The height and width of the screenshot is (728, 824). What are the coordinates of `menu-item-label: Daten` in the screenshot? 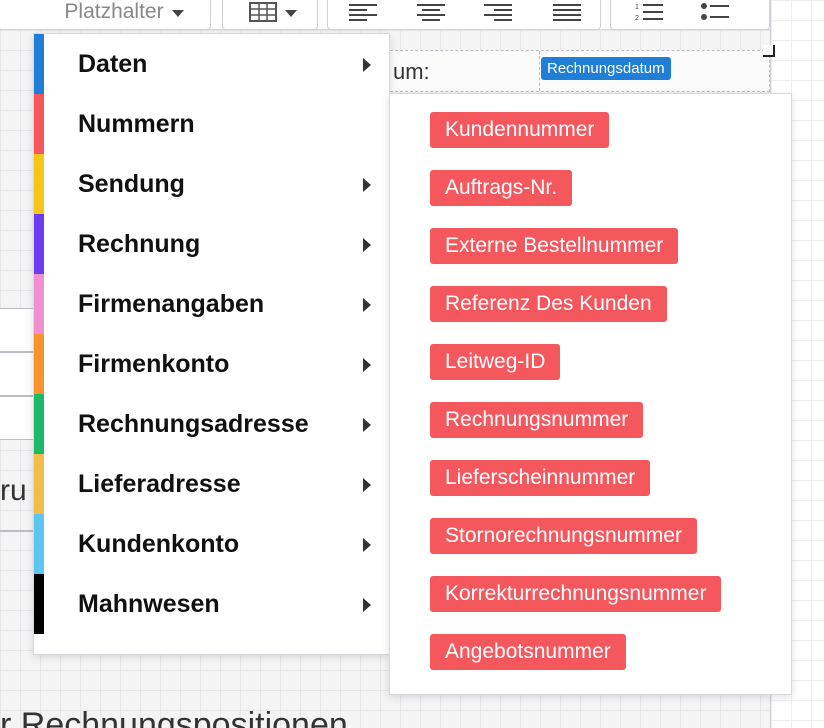 It's located at (113, 63).